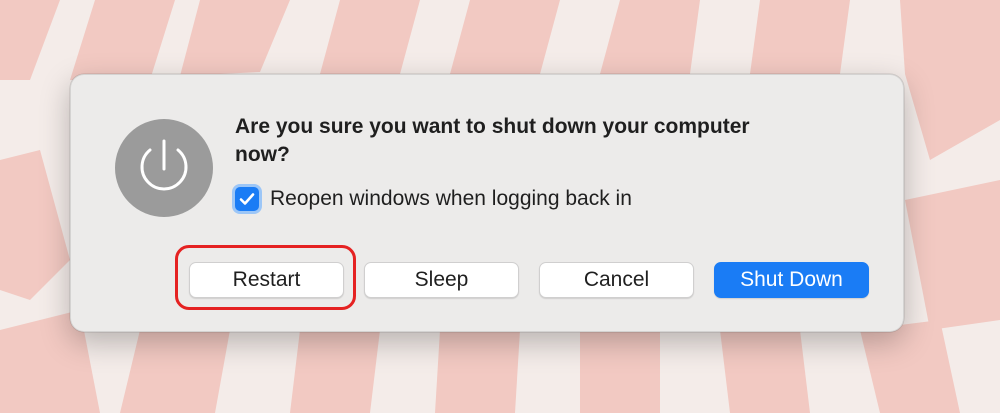  I want to click on power-icon, so click(164, 168).